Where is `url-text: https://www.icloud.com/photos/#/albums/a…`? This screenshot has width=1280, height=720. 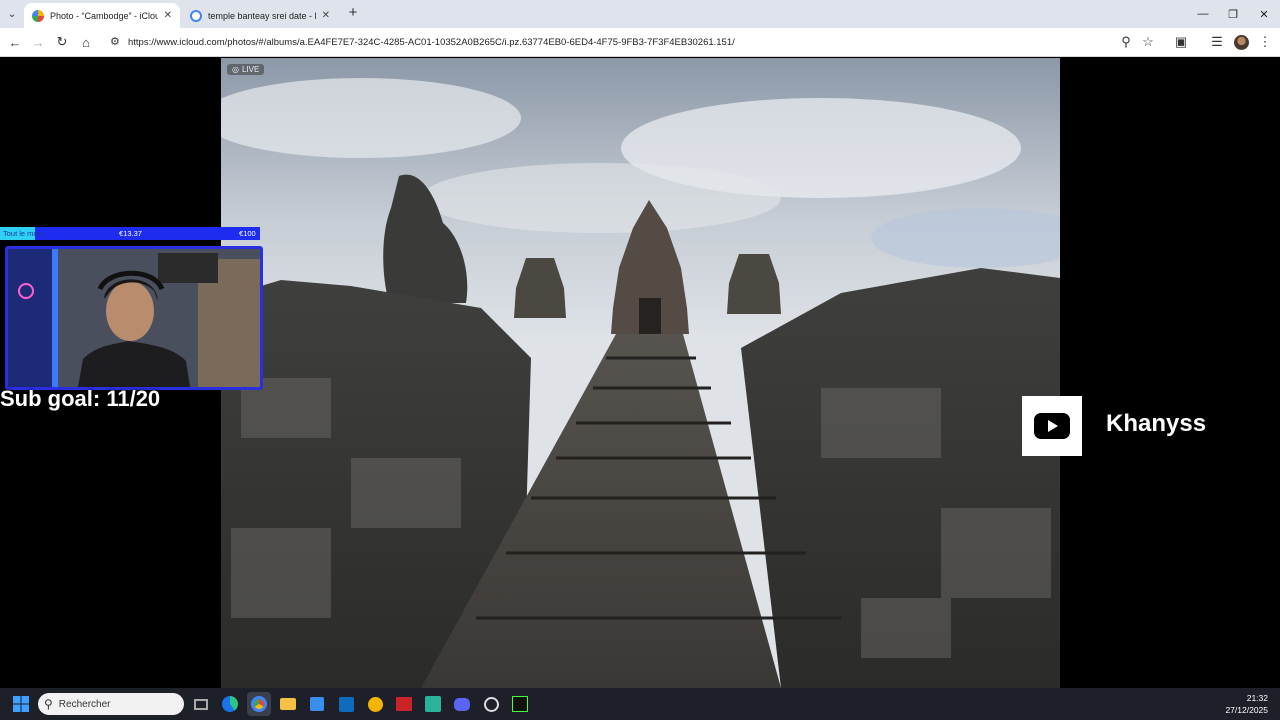 url-text: https://www.icloud.com/photos/#/albums/a… is located at coordinates (431, 42).